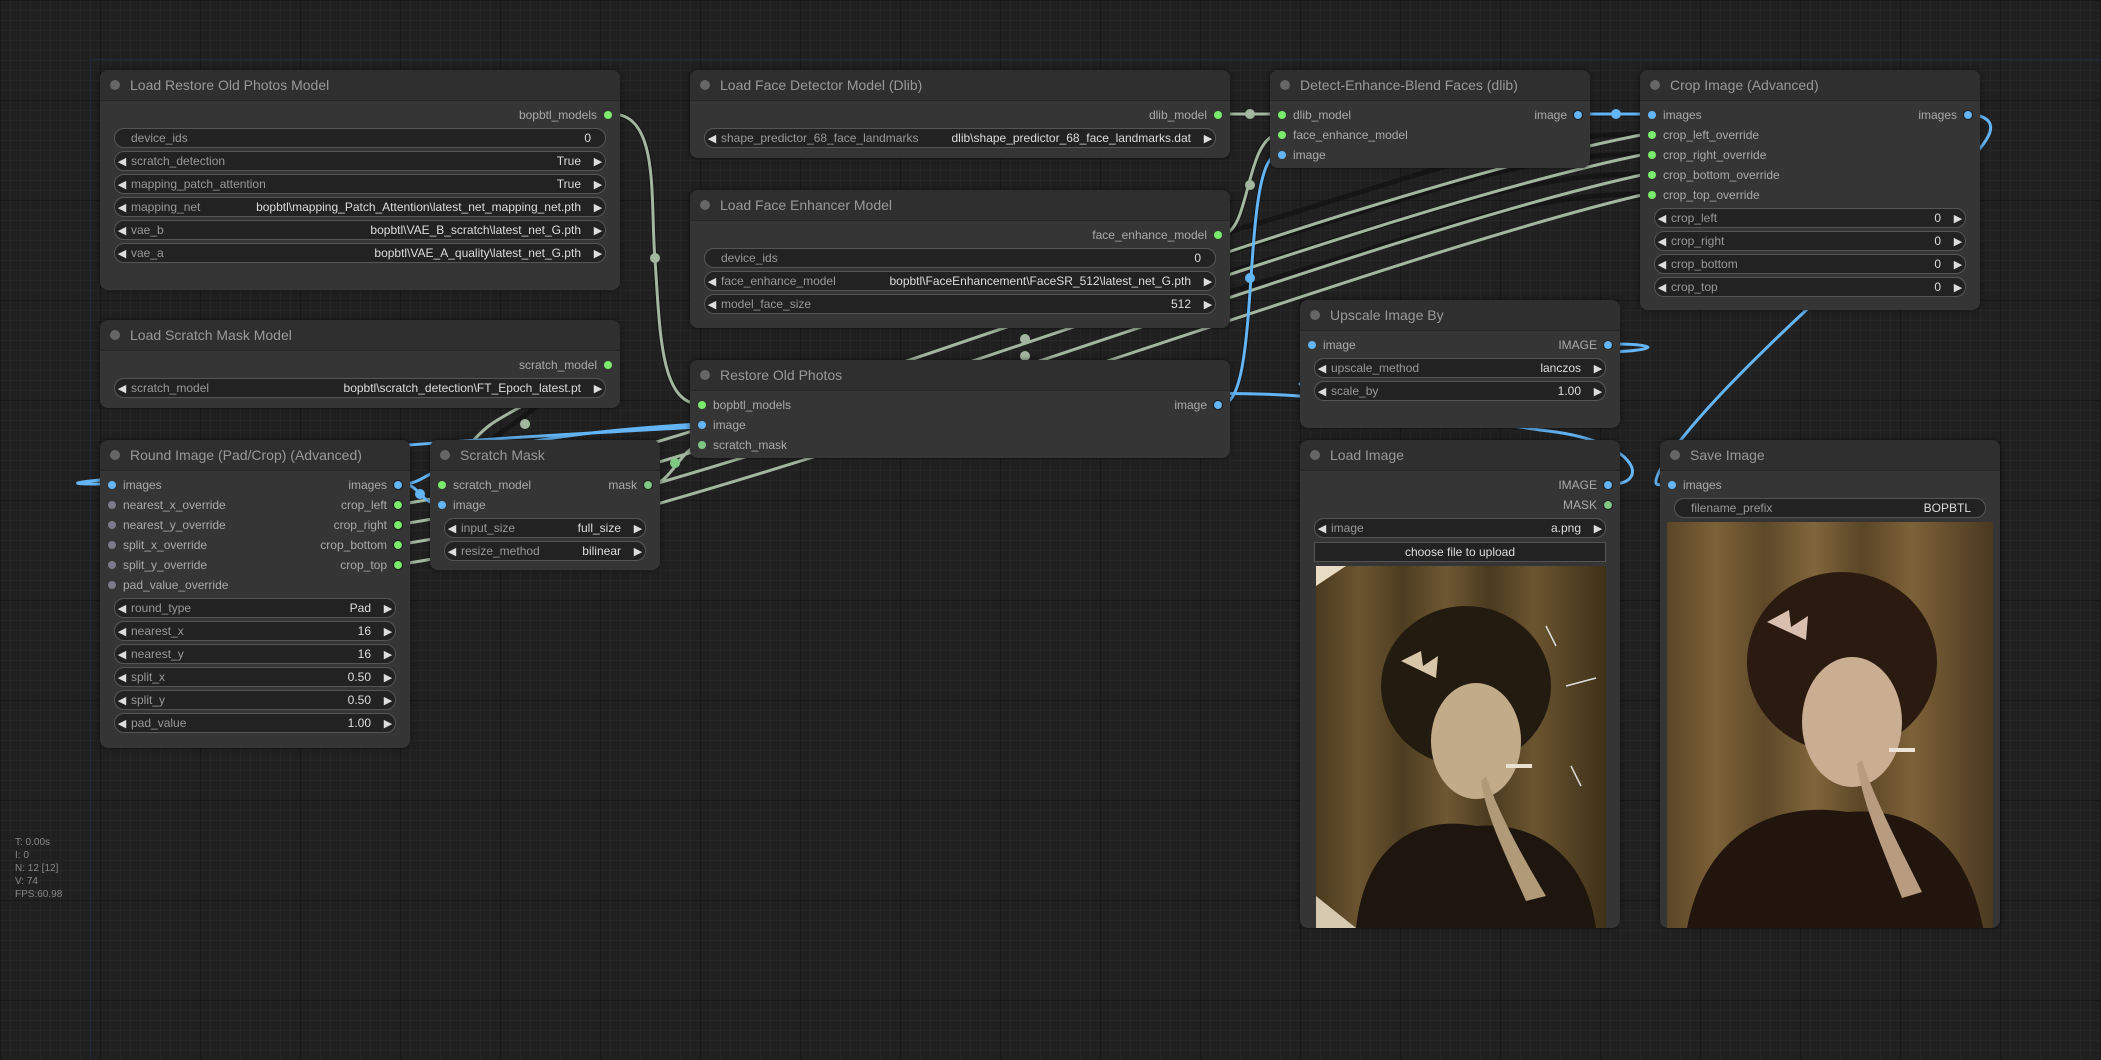  What do you see at coordinates (1703, 135) in the screenshot?
I see `input-slot-crop-left-override: crop_left_override` at bounding box center [1703, 135].